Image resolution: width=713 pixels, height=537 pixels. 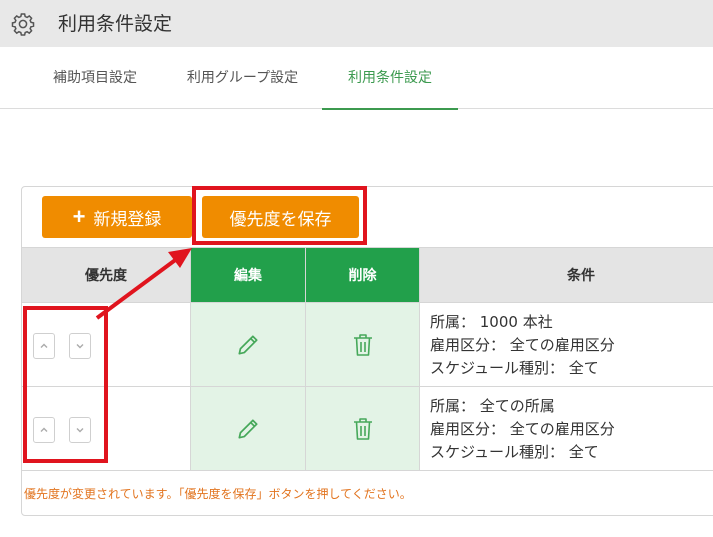 I want to click on edit-header: 編集, so click(x=248, y=275).